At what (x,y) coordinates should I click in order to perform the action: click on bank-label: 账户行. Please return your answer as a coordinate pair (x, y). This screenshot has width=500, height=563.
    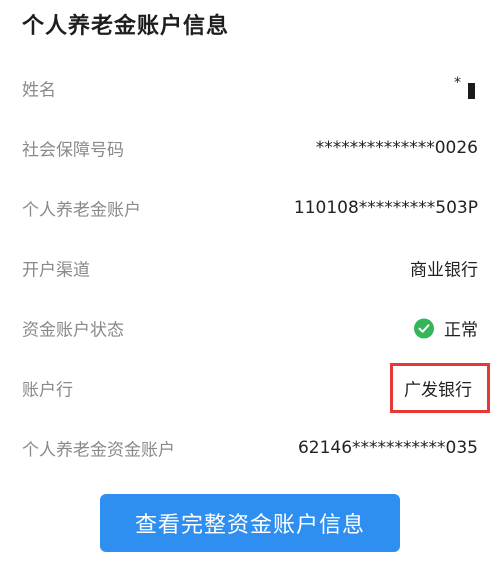
    Looking at the image, I should click on (47, 390).